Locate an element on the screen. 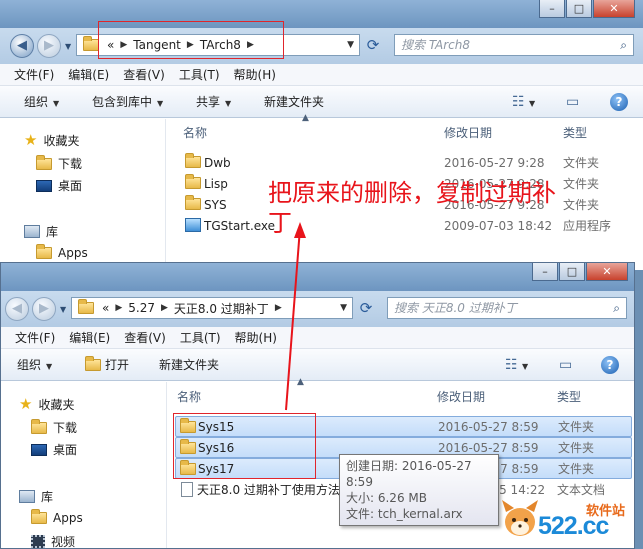  site-watermark: 软件站 522.cc is located at coordinates (570, 521).